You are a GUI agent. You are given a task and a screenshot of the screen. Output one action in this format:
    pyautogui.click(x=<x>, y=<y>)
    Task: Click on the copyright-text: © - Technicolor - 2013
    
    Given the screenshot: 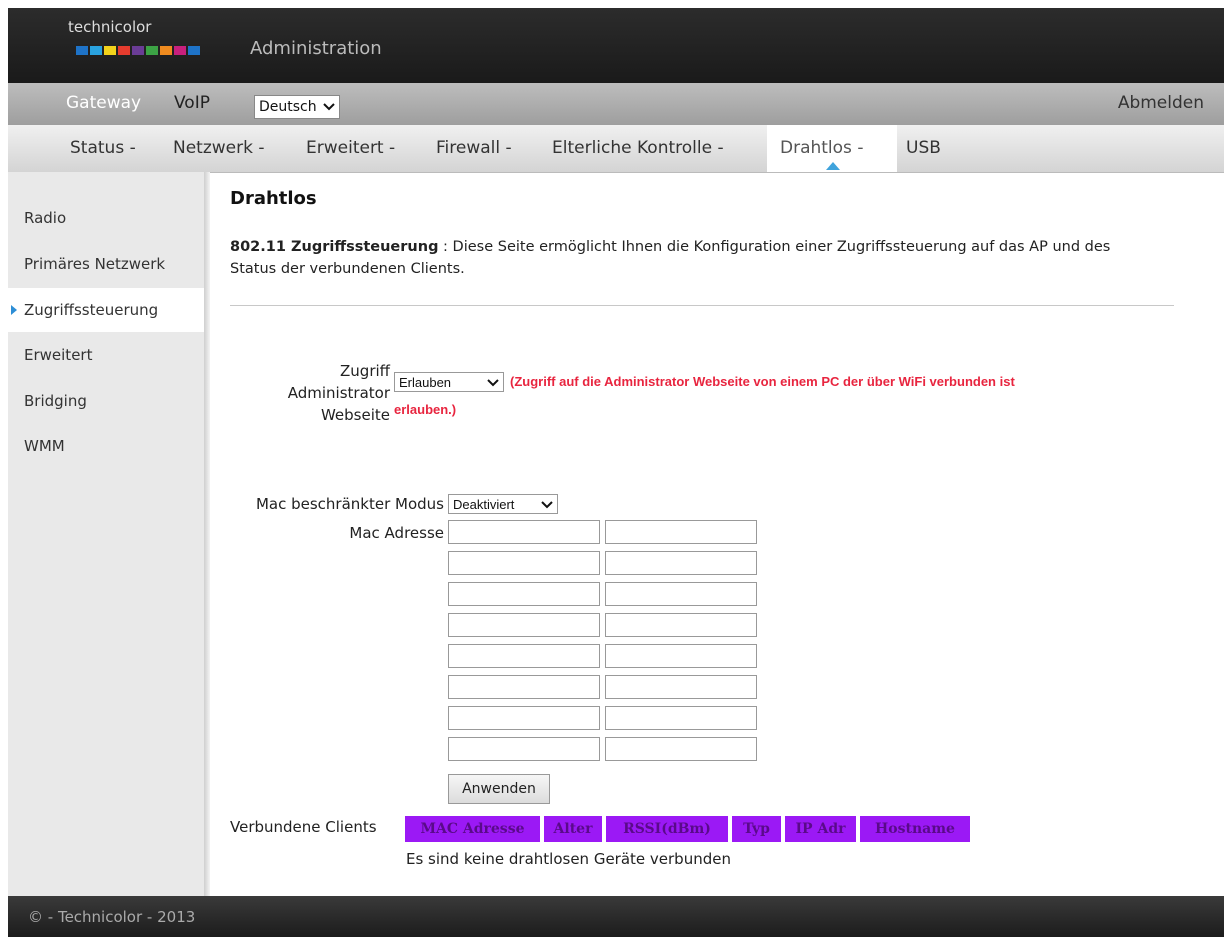 What is the action you would take?
    pyautogui.click(x=112, y=917)
    